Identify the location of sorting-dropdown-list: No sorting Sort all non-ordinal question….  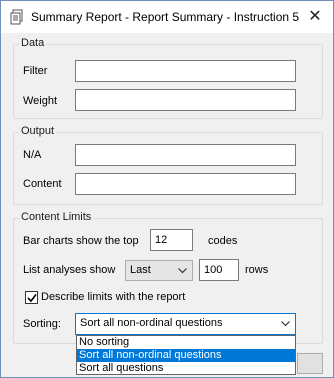
(186, 355).